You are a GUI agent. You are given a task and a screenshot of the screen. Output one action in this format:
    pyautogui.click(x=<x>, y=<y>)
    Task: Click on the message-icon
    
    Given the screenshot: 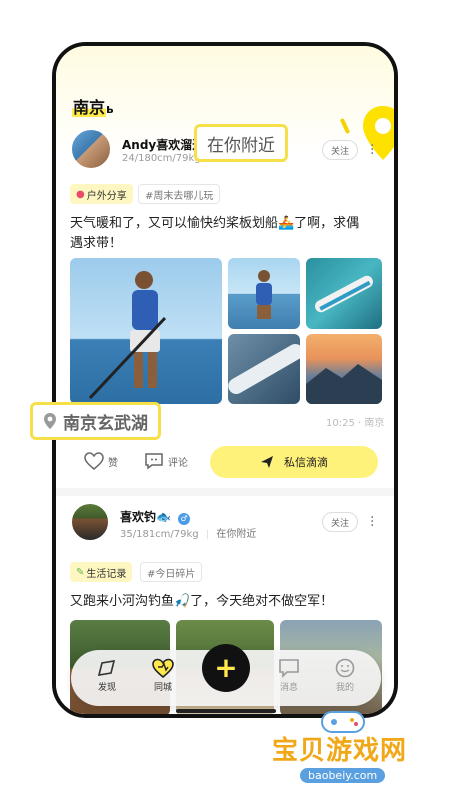 What is the action you would take?
    pyautogui.click(x=289, y=668)
    